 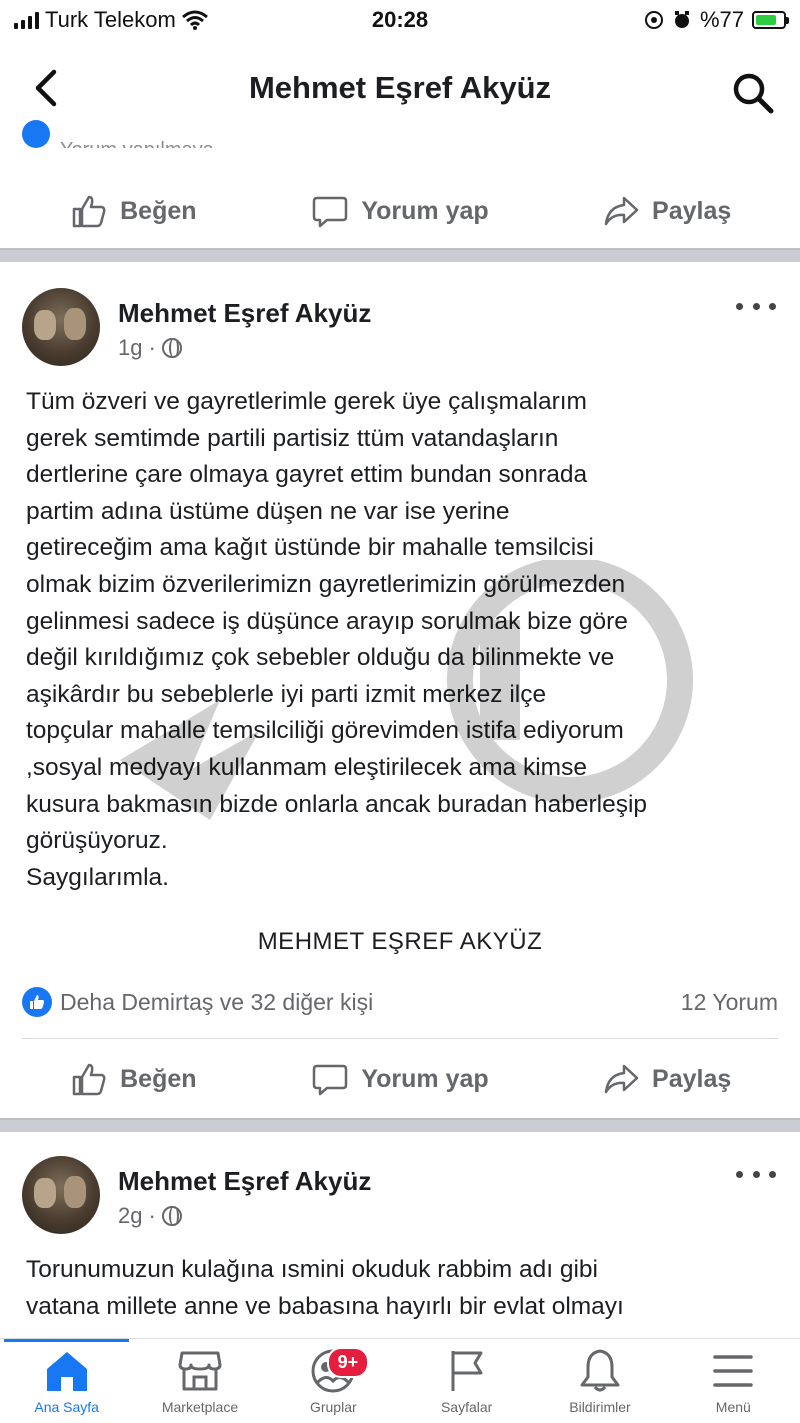 What do you see at coordinates (26, 20) in the screenshot?
I see `signal-icon` at bounding box center [26, 20].